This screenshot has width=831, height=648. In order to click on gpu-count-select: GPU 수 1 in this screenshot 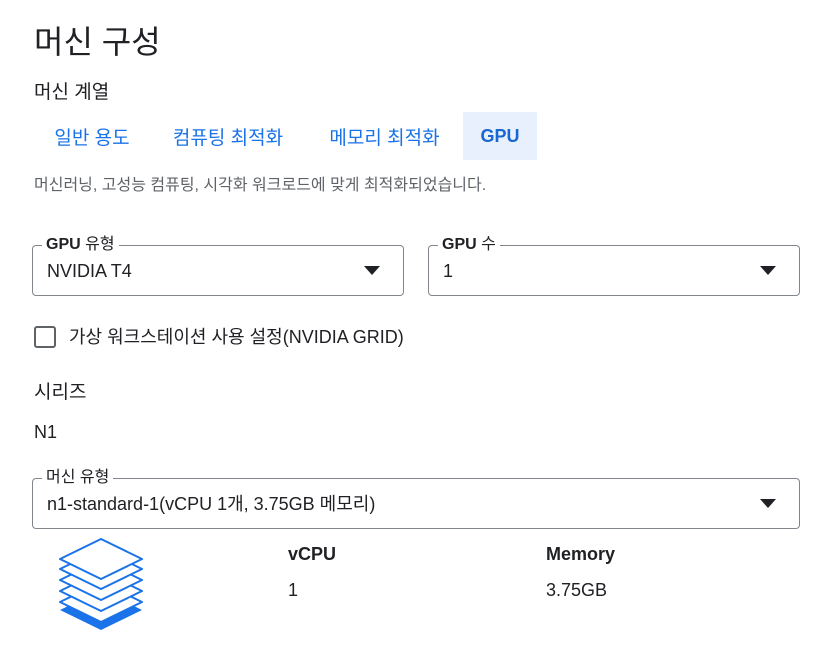, I will do `click(614, 265)`.